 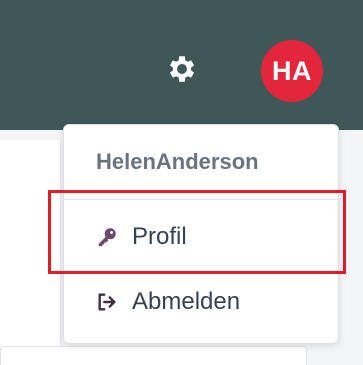 What do you see at coordinates (182, 69) in the screenshot?
I see `gear-icon` at bounding box center [182, 69].